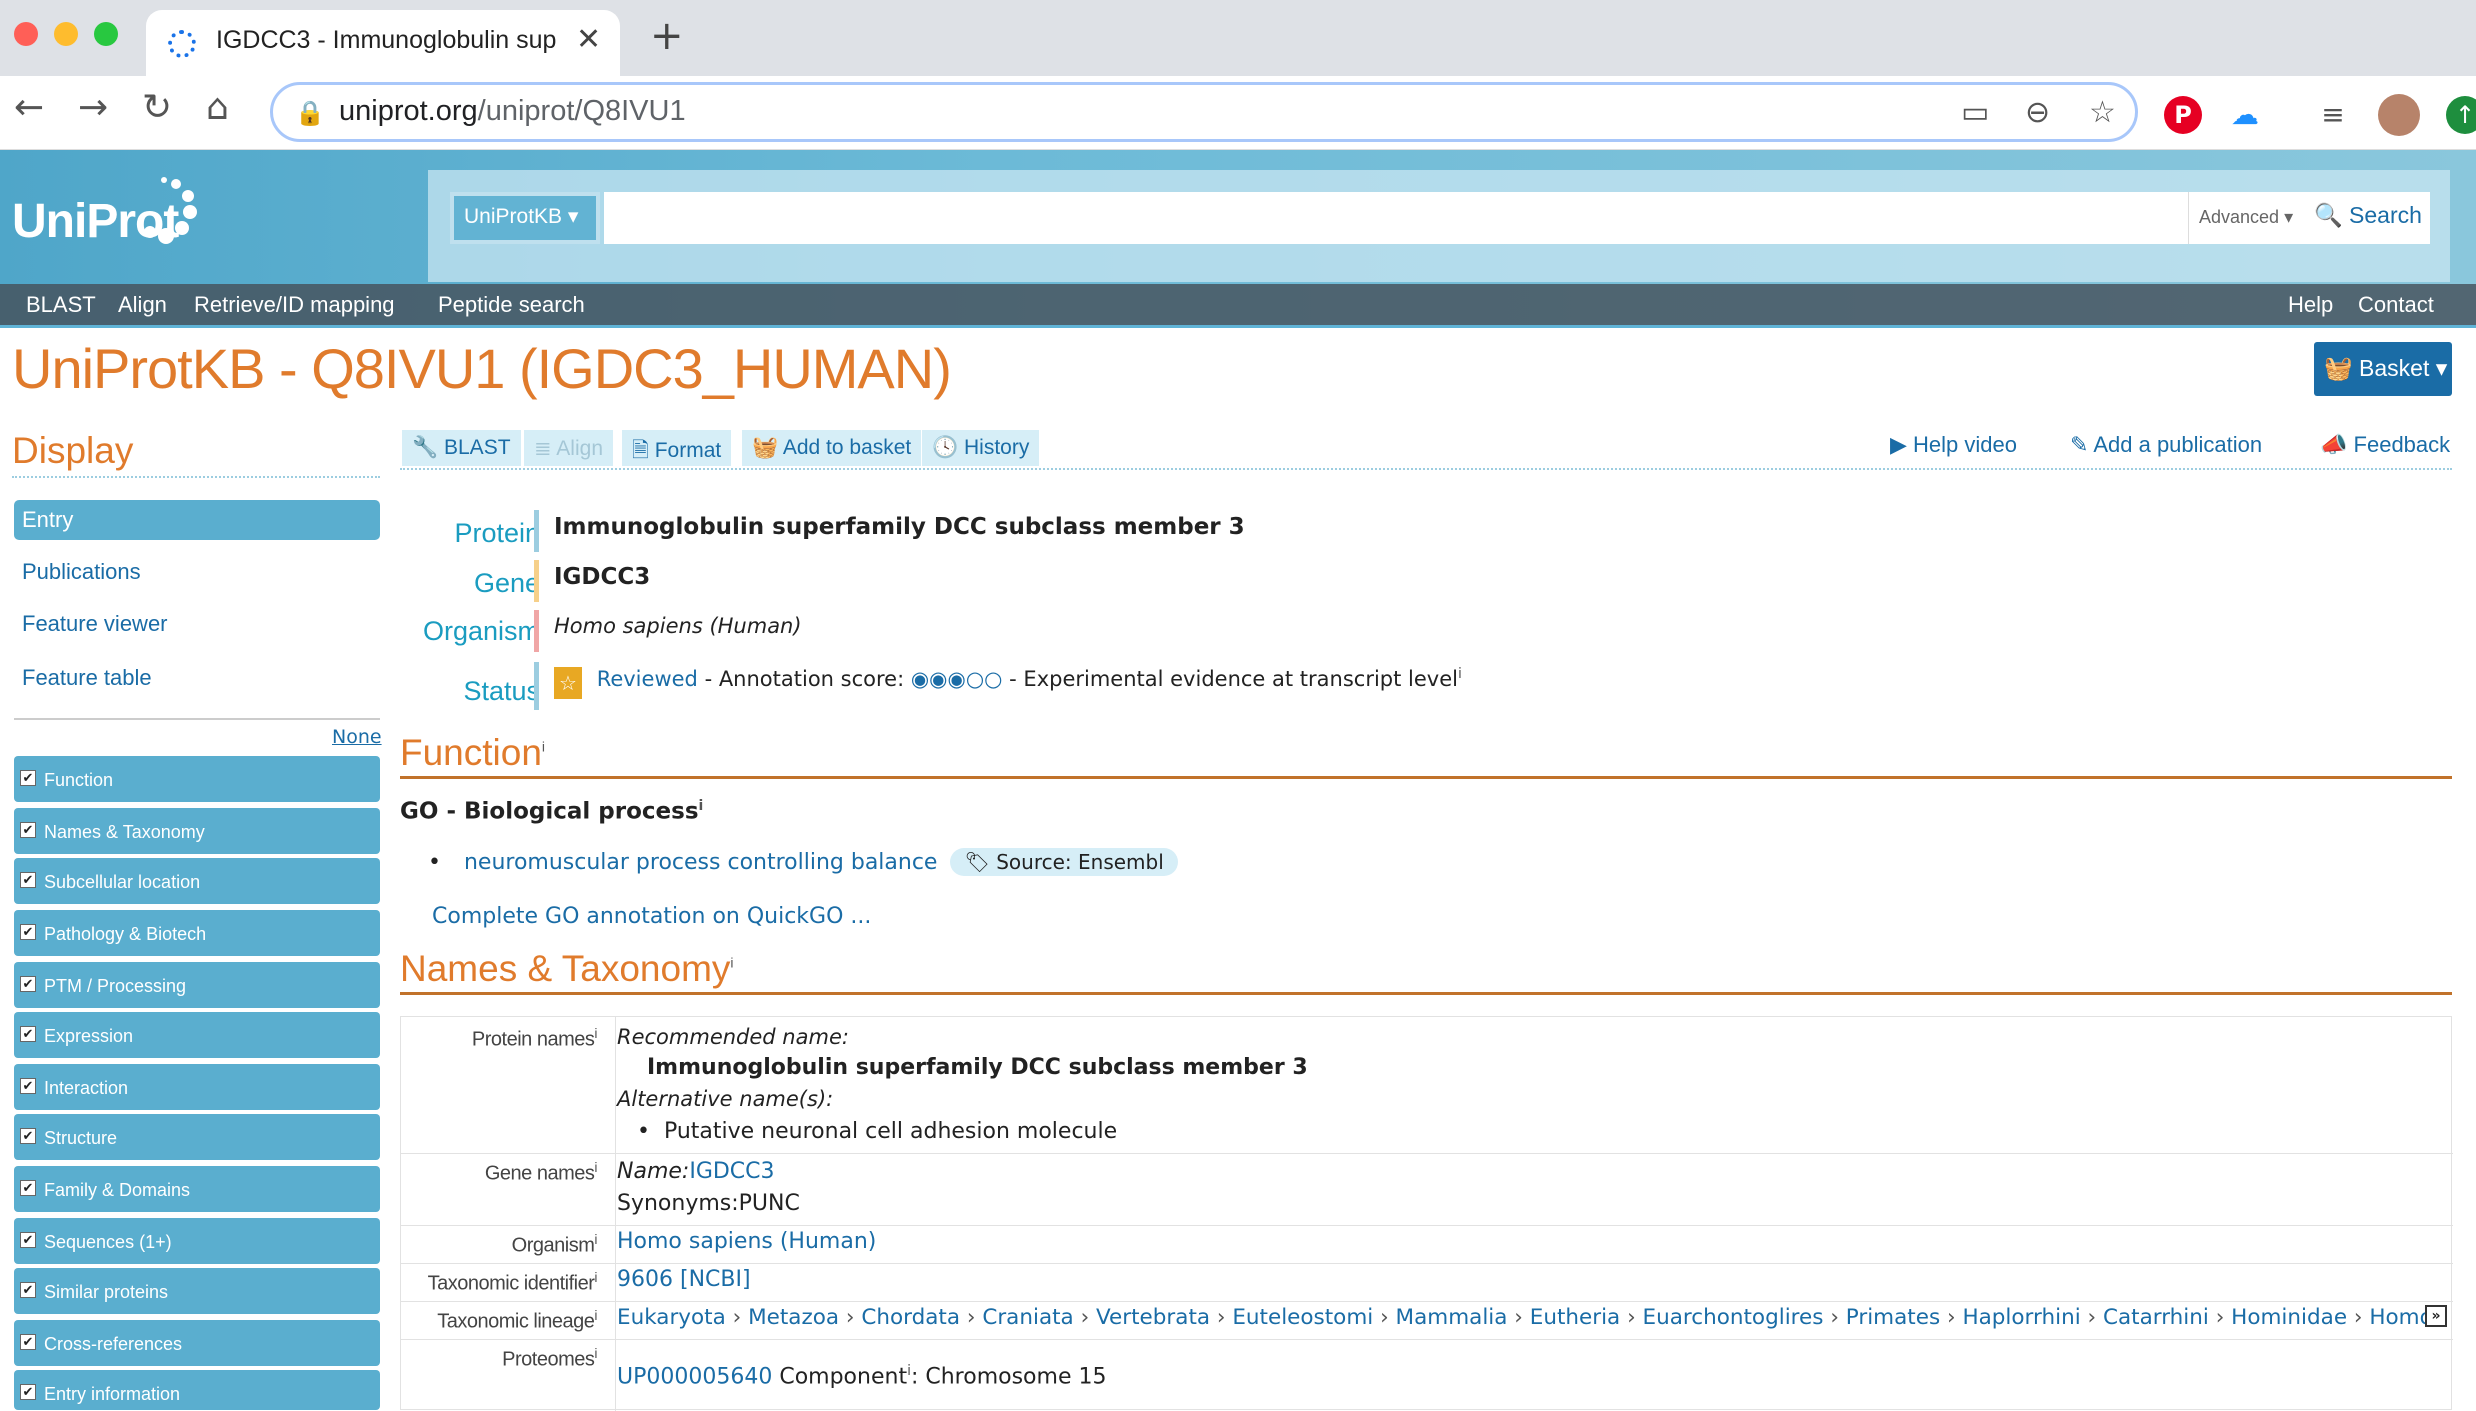 The image size is (2476, 1411). I want to click on section-toggle-subcellular-location: ✔ Subcellular location, so click(197, 881).